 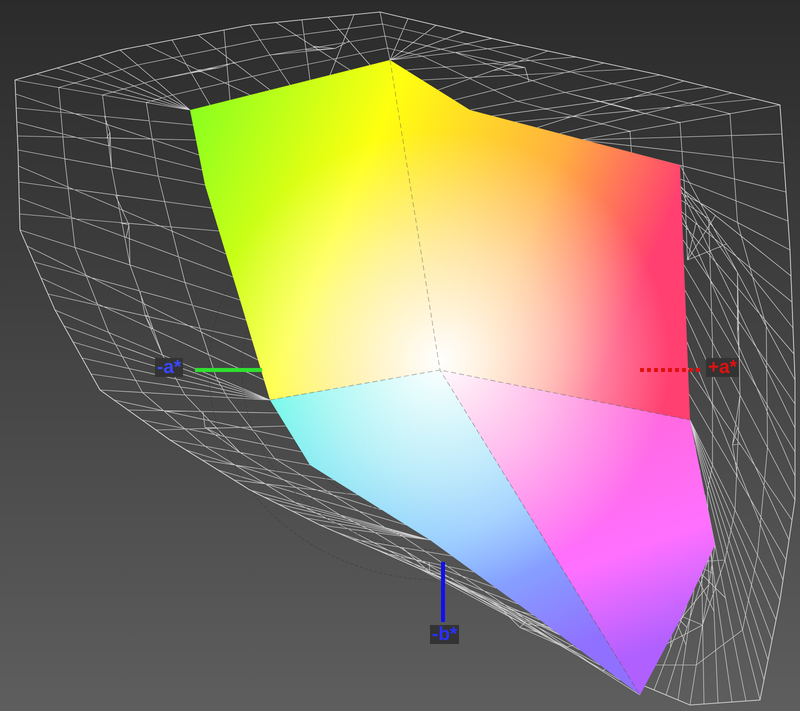 I want to click on axis-label: -b*, so click(x=445, y=634).